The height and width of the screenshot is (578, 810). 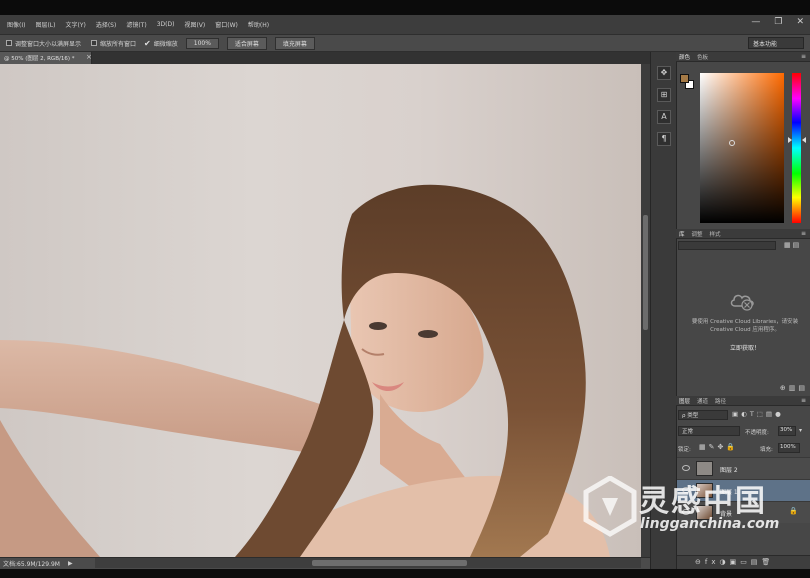 I want to click on menu-image: 图像(I), so click(x=16, y=24).